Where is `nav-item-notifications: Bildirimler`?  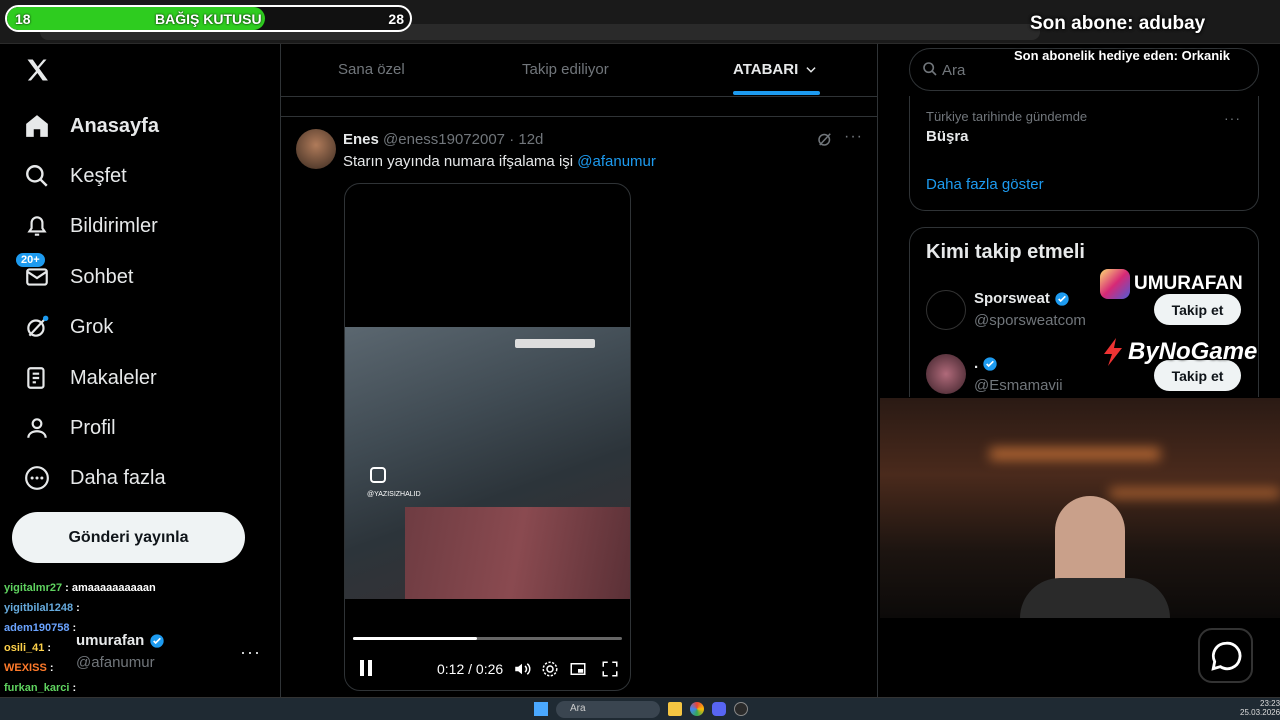
nav-item-notifications: Bildirimler is located at coordinates (90, 226).